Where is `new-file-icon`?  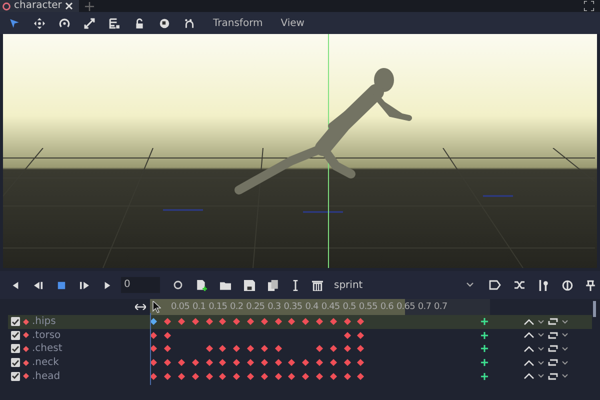 new-file-icon is located at coordinates (201, 285).